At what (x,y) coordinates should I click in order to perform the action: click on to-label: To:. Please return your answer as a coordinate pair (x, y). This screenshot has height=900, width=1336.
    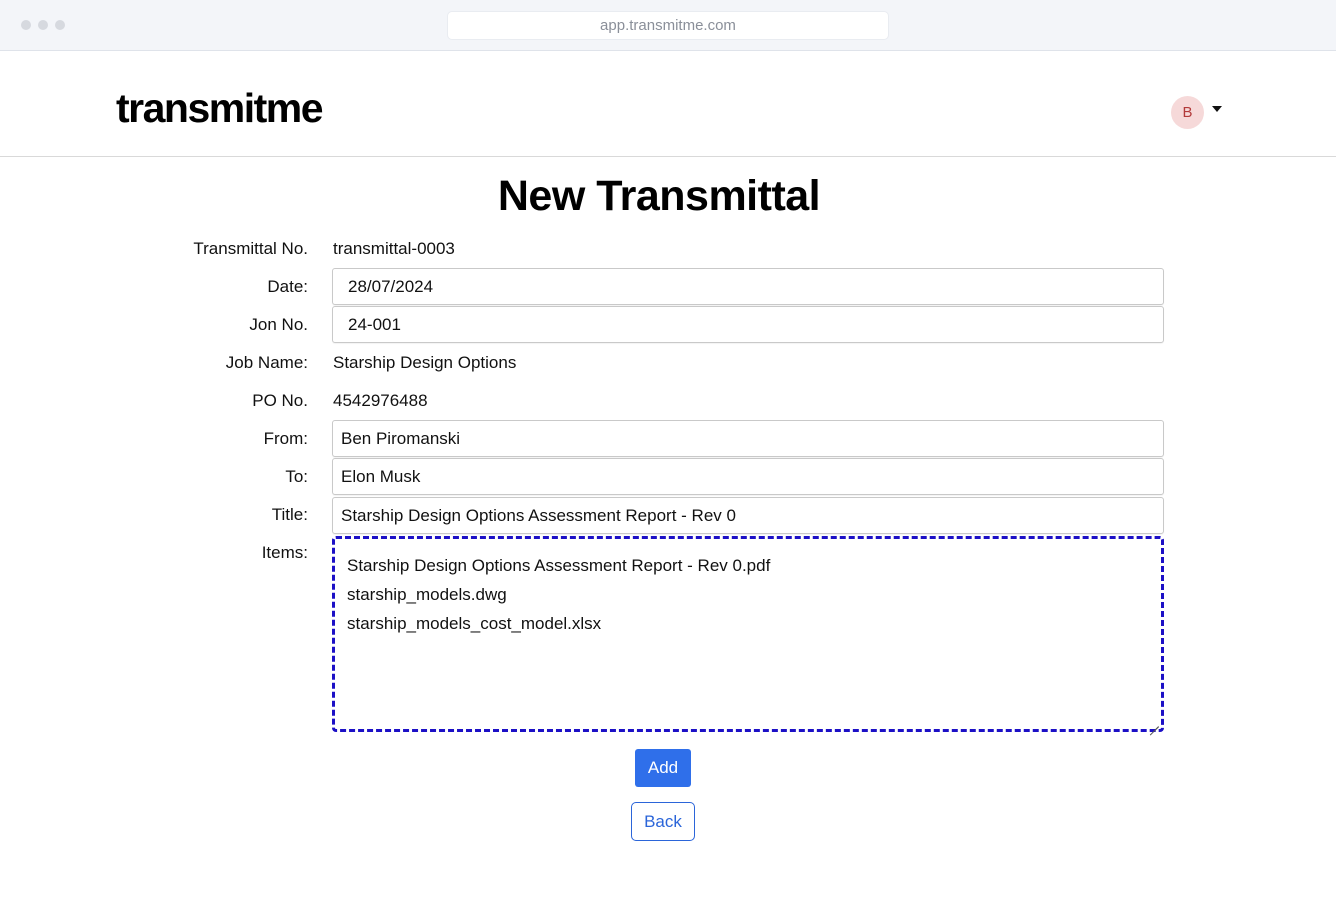
    Looking at the image, I should click on (296, 476).